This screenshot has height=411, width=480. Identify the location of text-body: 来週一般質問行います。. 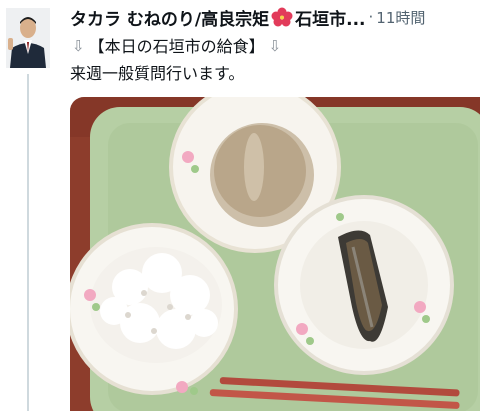
(157, 73).